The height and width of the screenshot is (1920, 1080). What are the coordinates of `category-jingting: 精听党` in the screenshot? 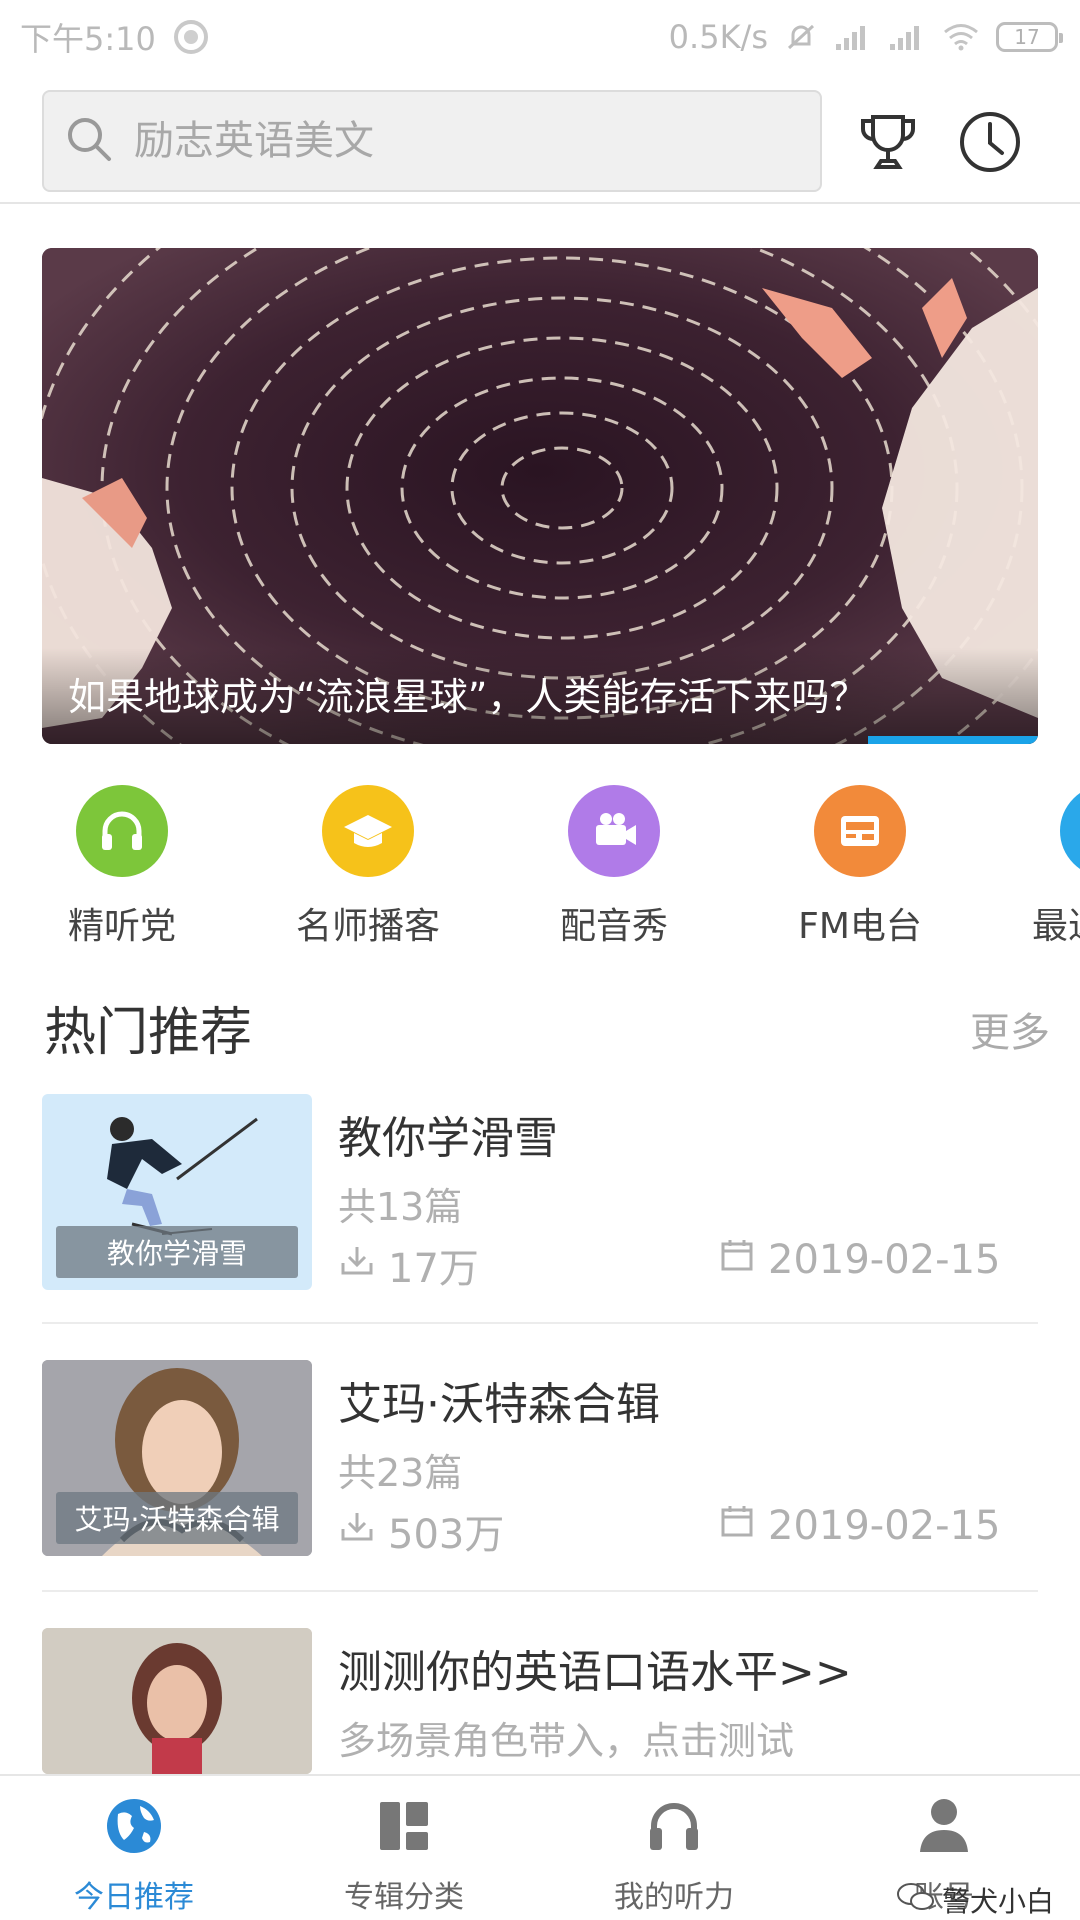 It's located at (122, 867).